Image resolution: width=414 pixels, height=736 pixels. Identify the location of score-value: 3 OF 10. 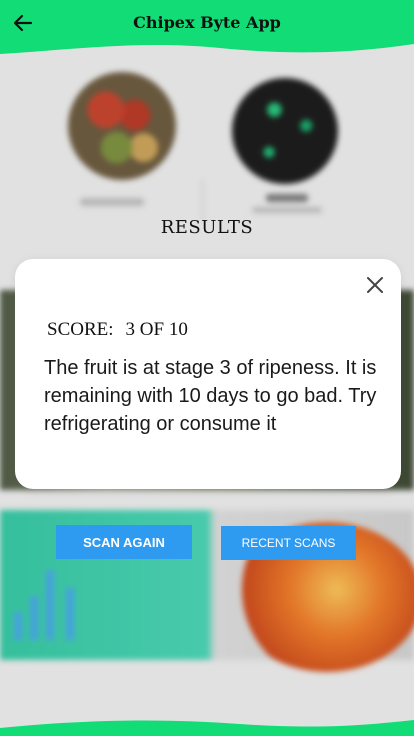
(156, 329).